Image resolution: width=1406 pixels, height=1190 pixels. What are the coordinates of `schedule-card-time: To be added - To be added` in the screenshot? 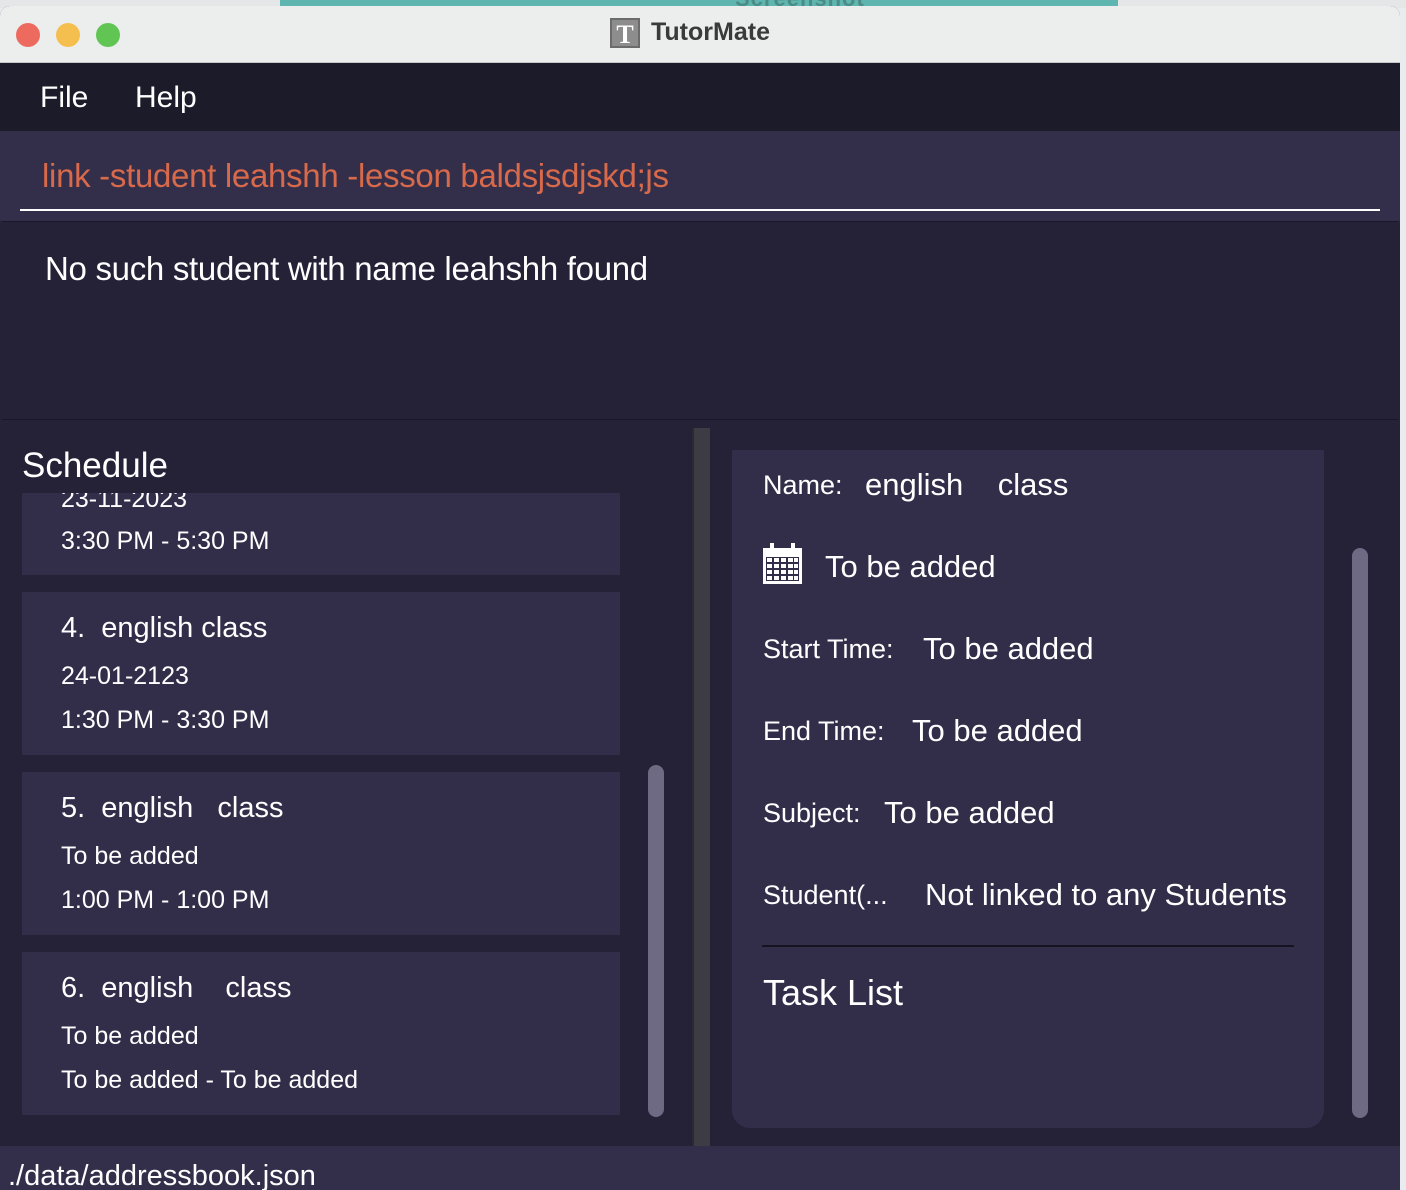 It's located at (210, 1080).